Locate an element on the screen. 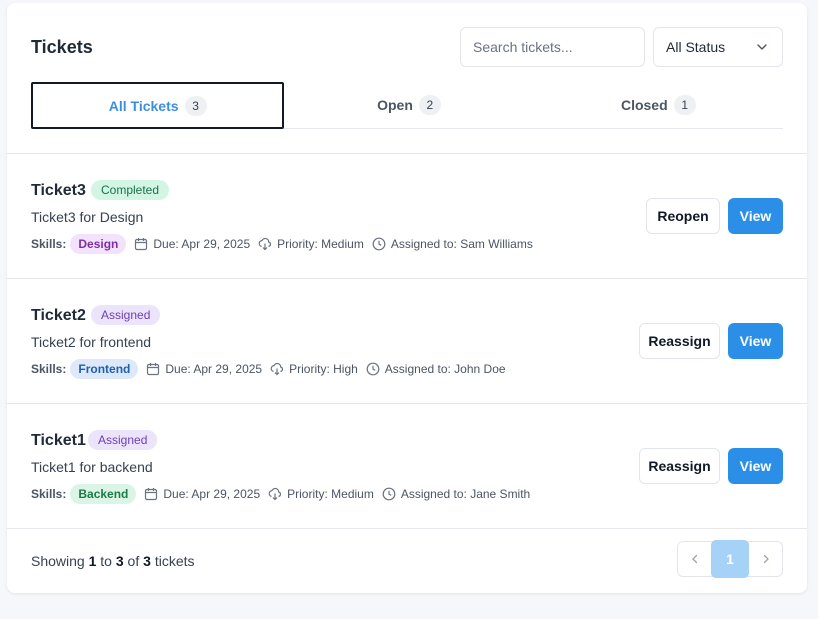 The height and width of the screenshot is (619, 818). tab-count-badge: 3 is located at coordinates (195, 105).